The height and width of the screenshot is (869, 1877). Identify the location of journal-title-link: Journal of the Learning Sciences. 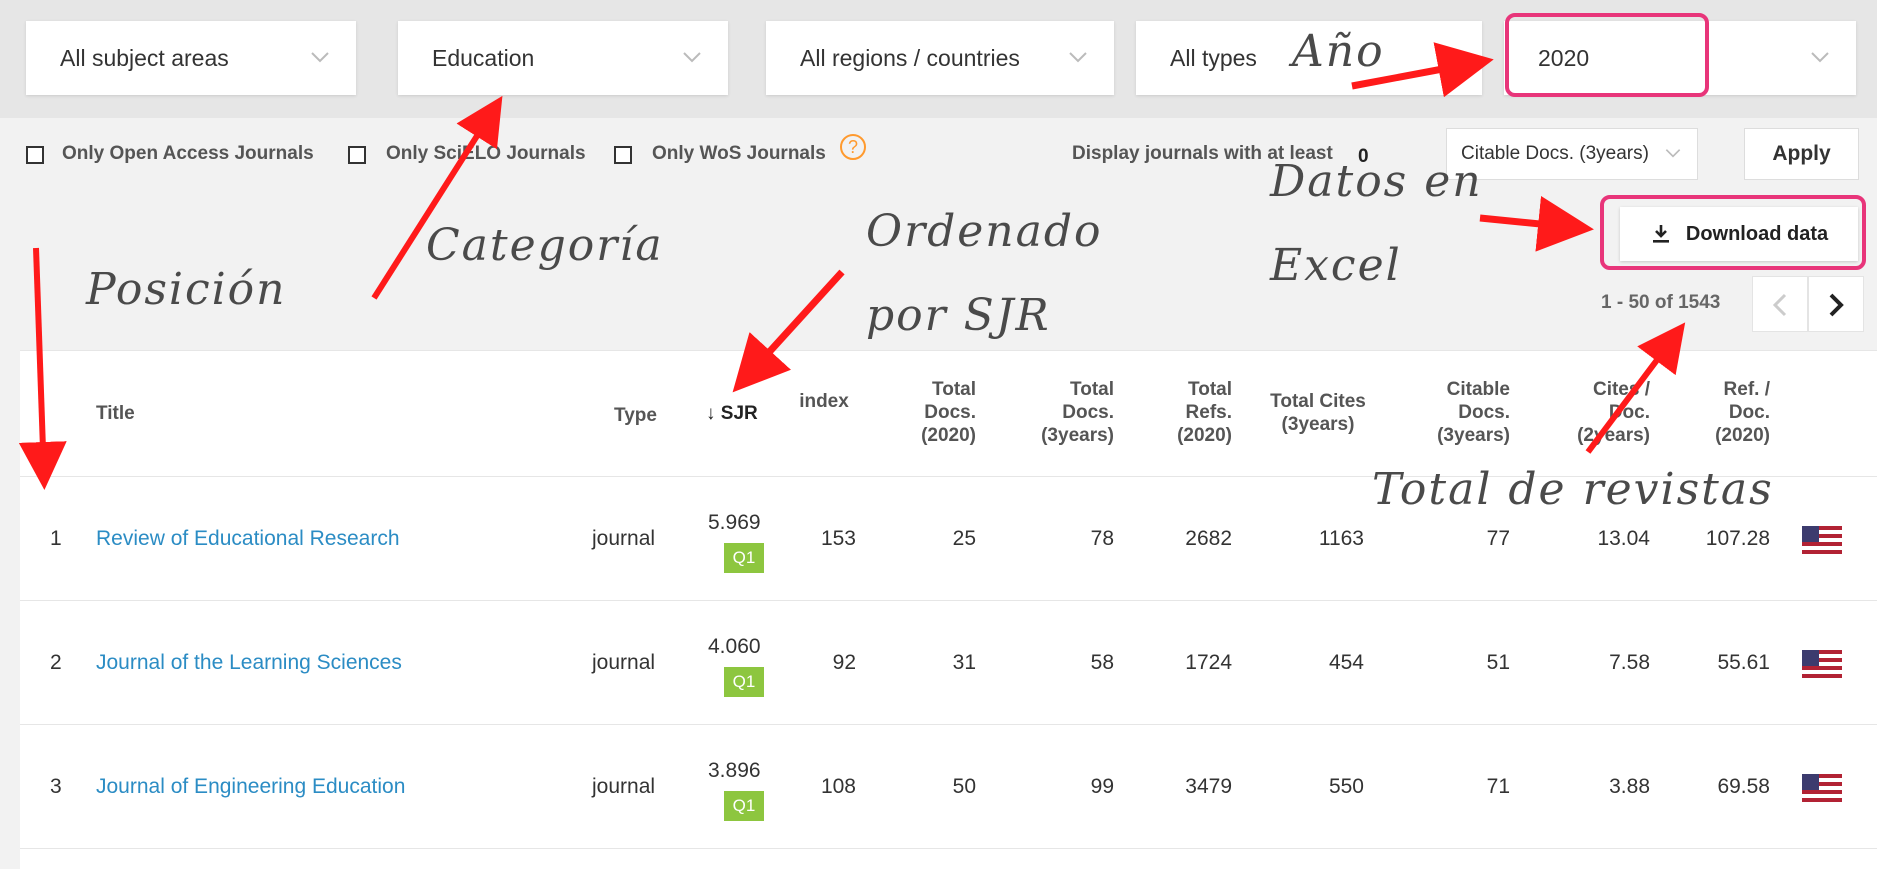
(249, 663).